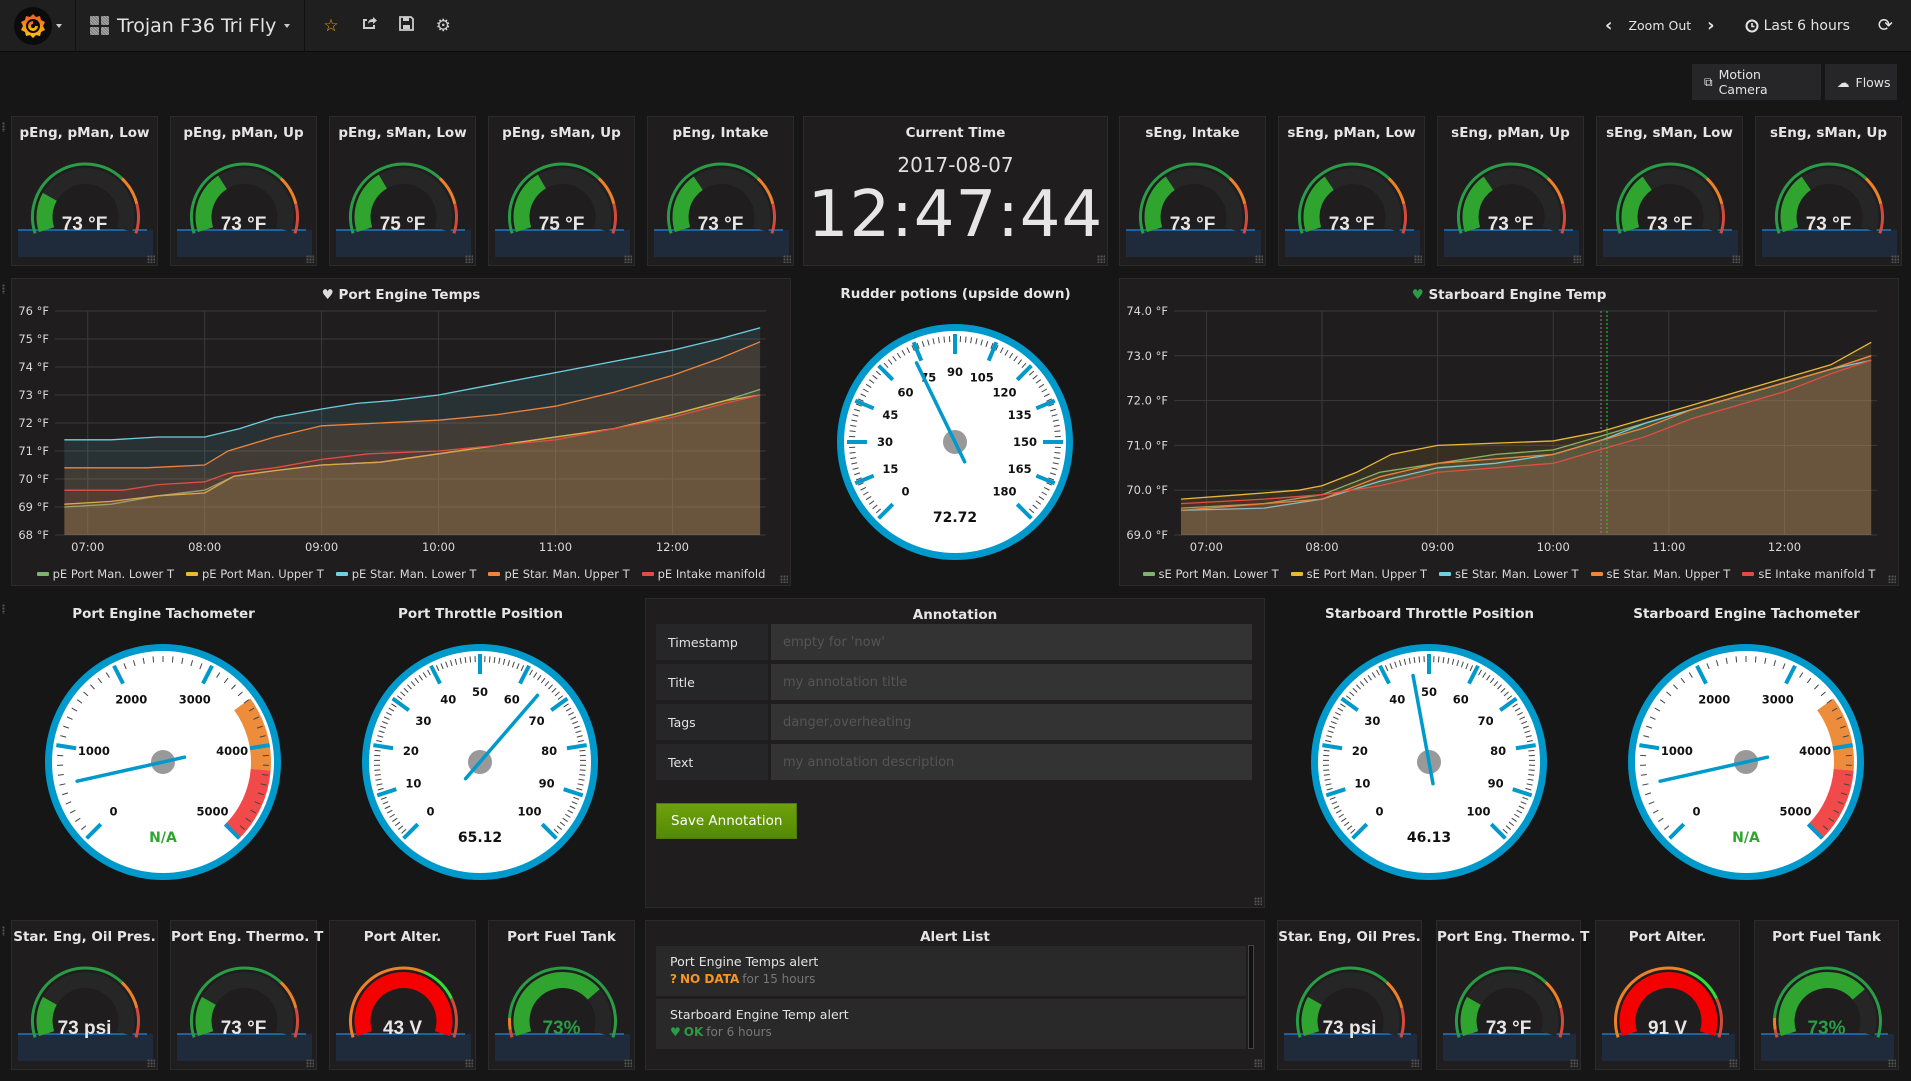 Image resolution: width=1911 pixels, height=1081 pixels. I want to click on legend-item: sE Port Man. Lower T, so click(1210, 574).